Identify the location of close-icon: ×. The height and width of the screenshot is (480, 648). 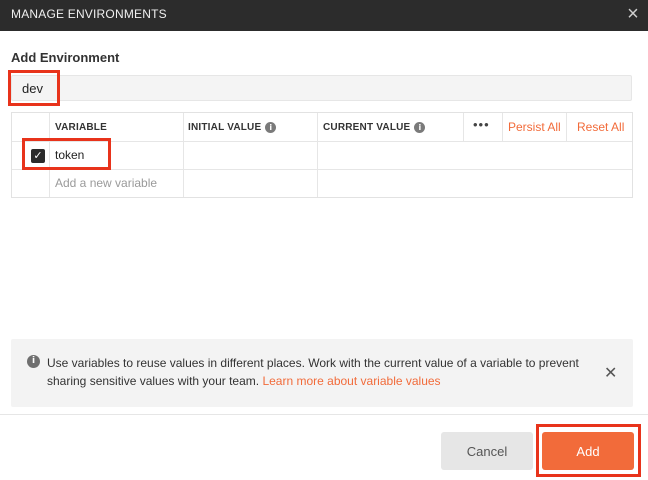
(633, 14).